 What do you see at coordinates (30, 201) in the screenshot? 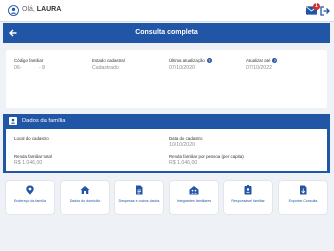
I see `action-label: Endereço da família` at bounding box center [30, 201].